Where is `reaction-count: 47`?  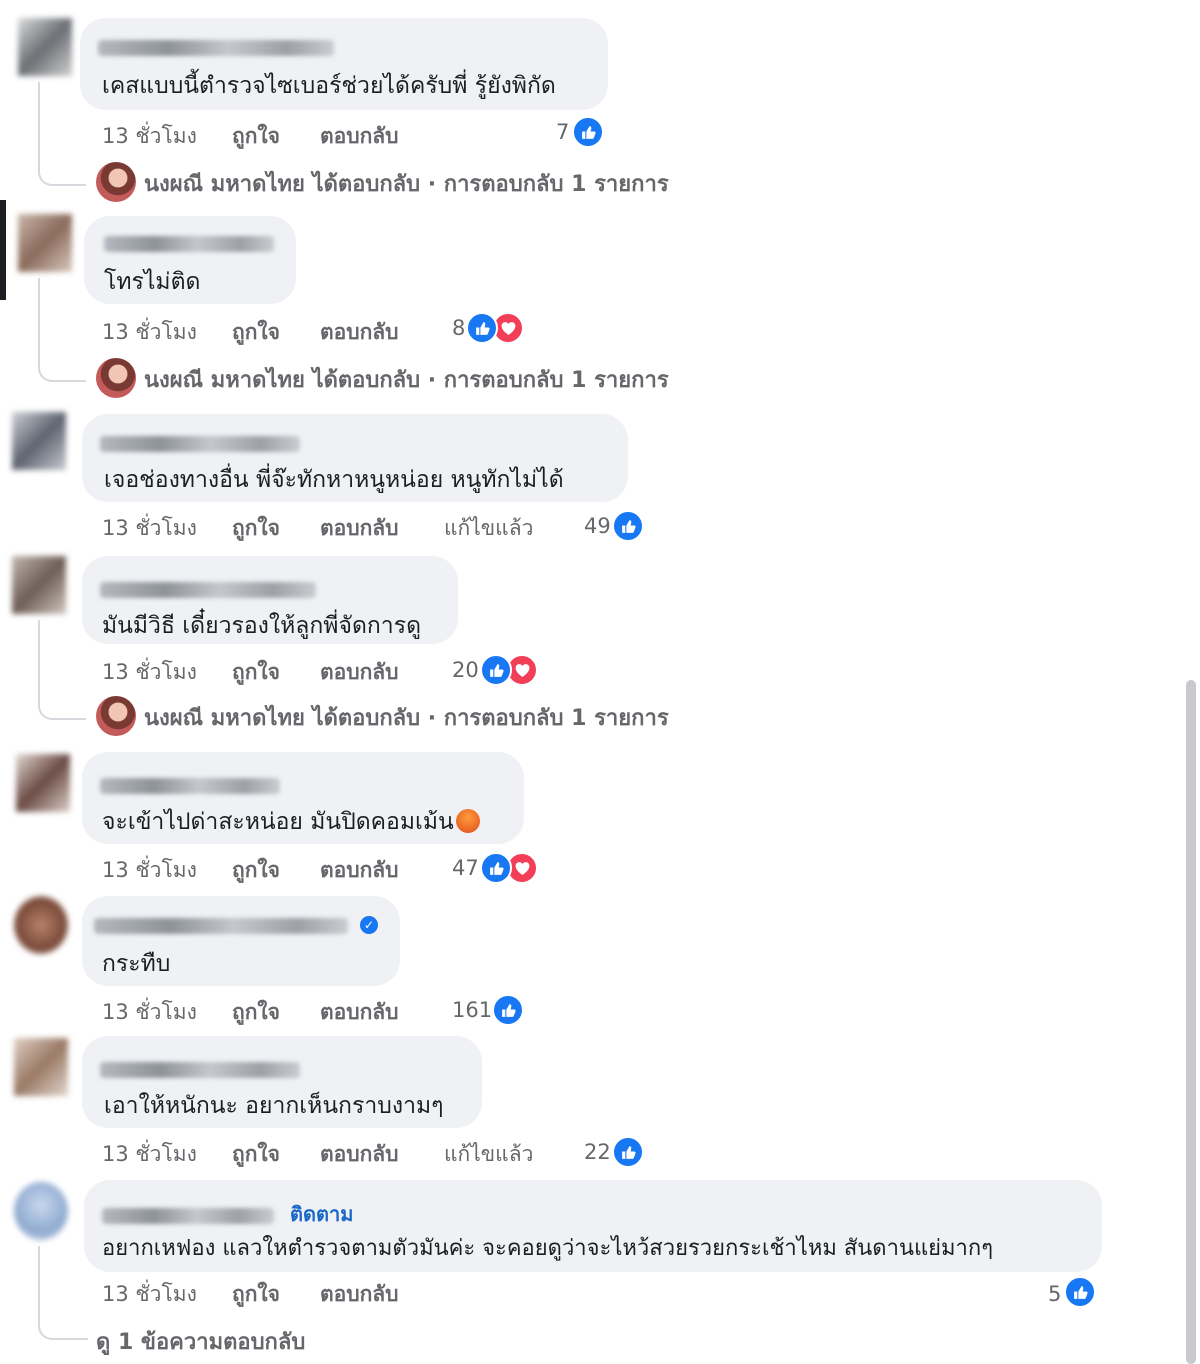 reaction-count: 47 is located at coordinates (465, 868).